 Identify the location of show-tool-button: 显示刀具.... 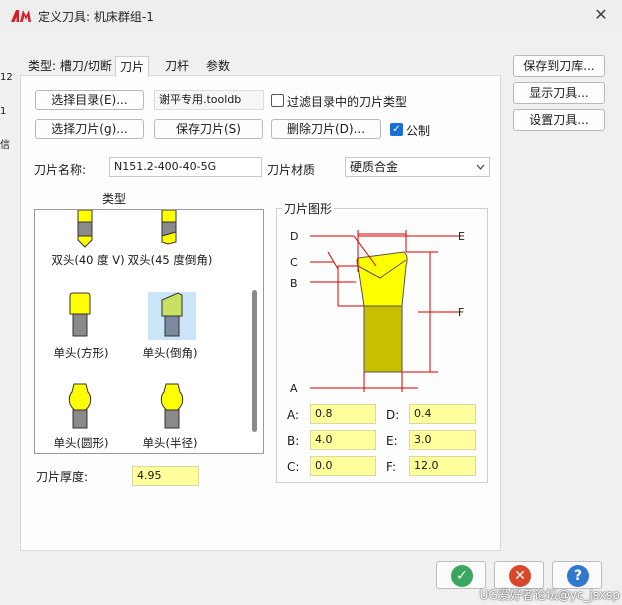
(559, 93).